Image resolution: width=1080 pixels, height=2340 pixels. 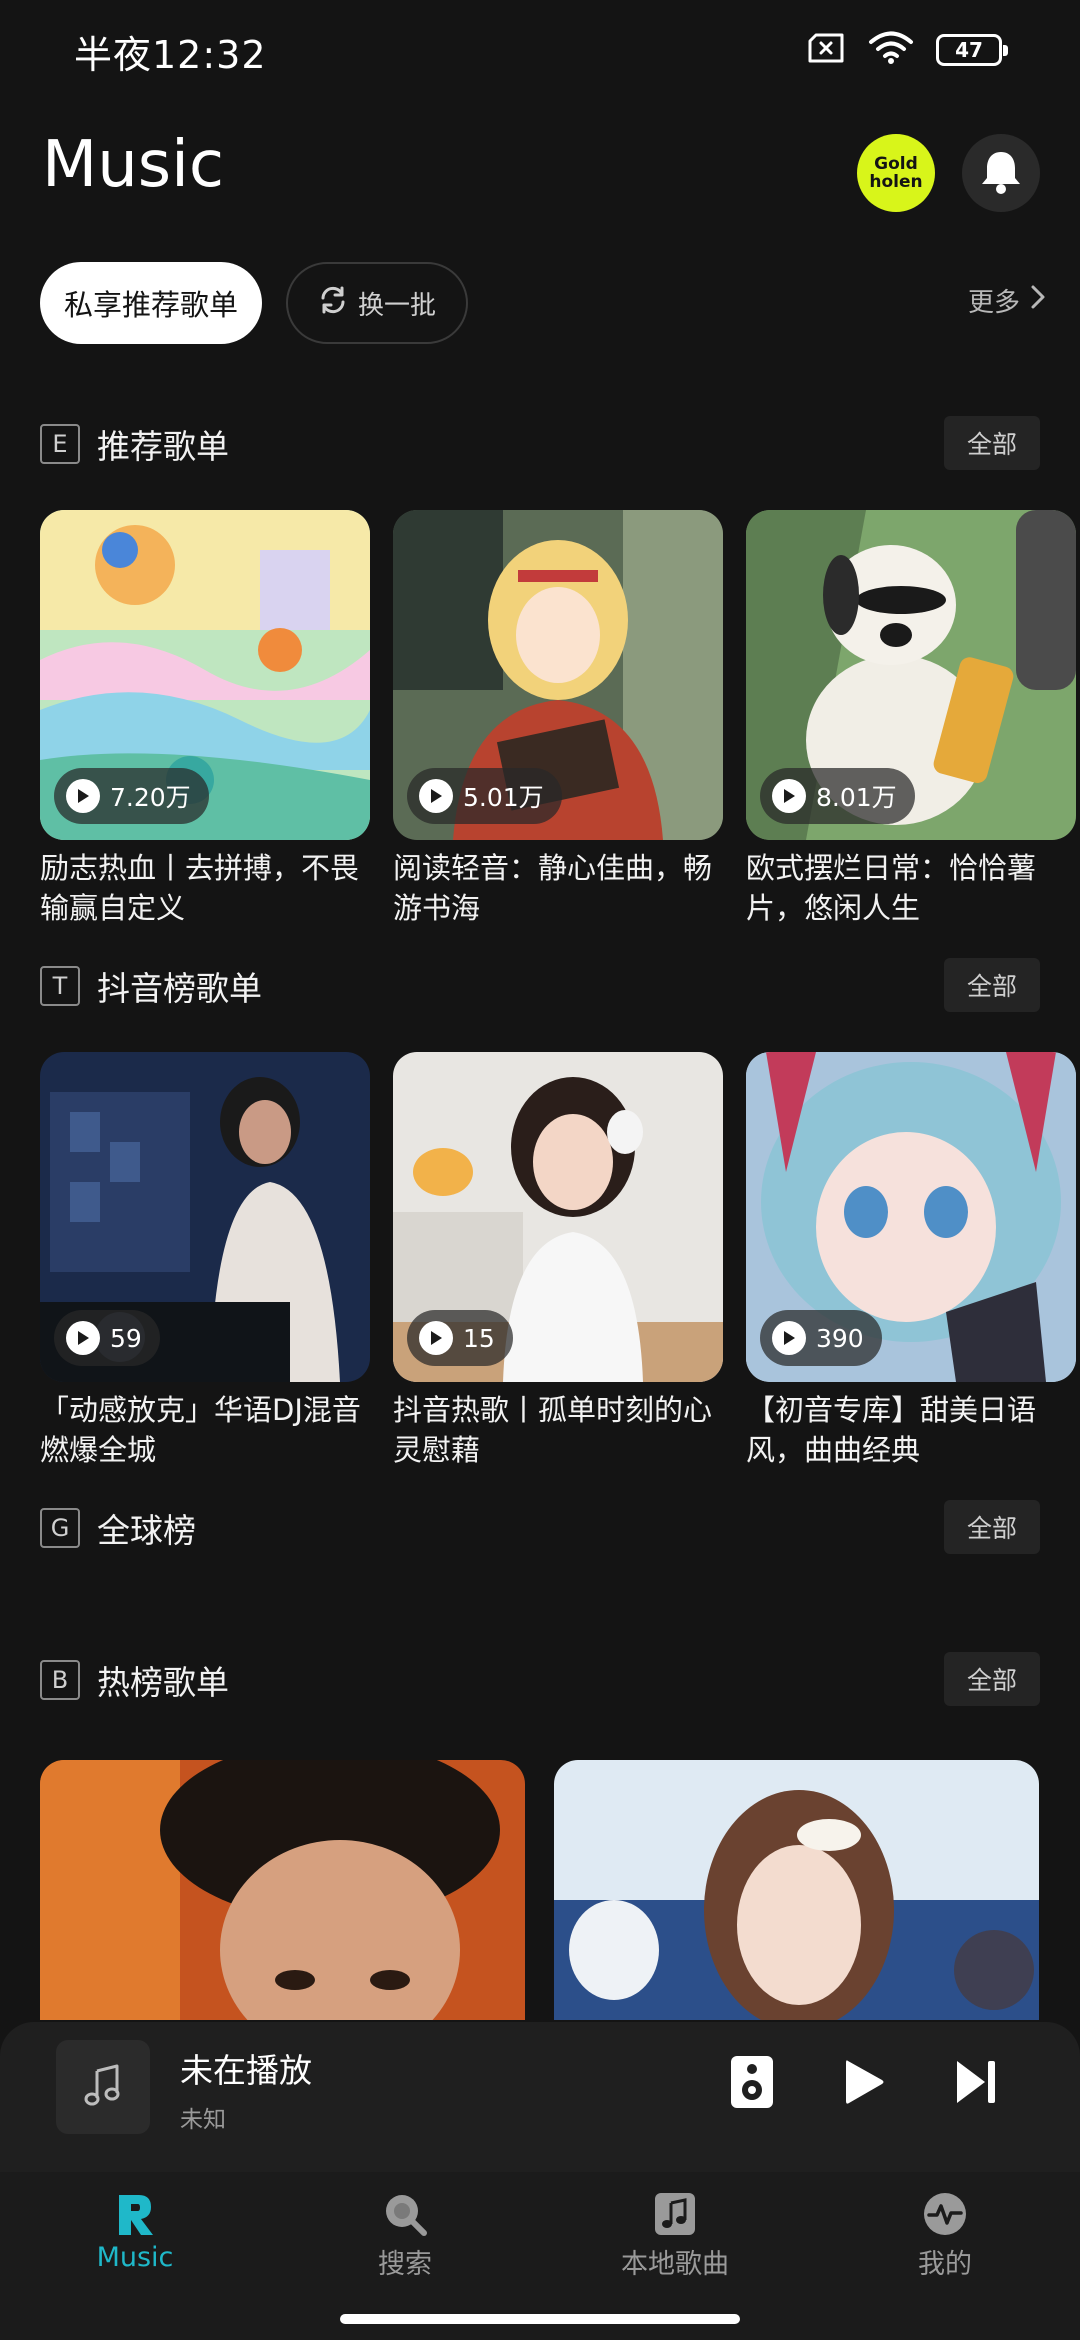 I want to click on play-count-badge: 390, so click(x=821, y=1338).